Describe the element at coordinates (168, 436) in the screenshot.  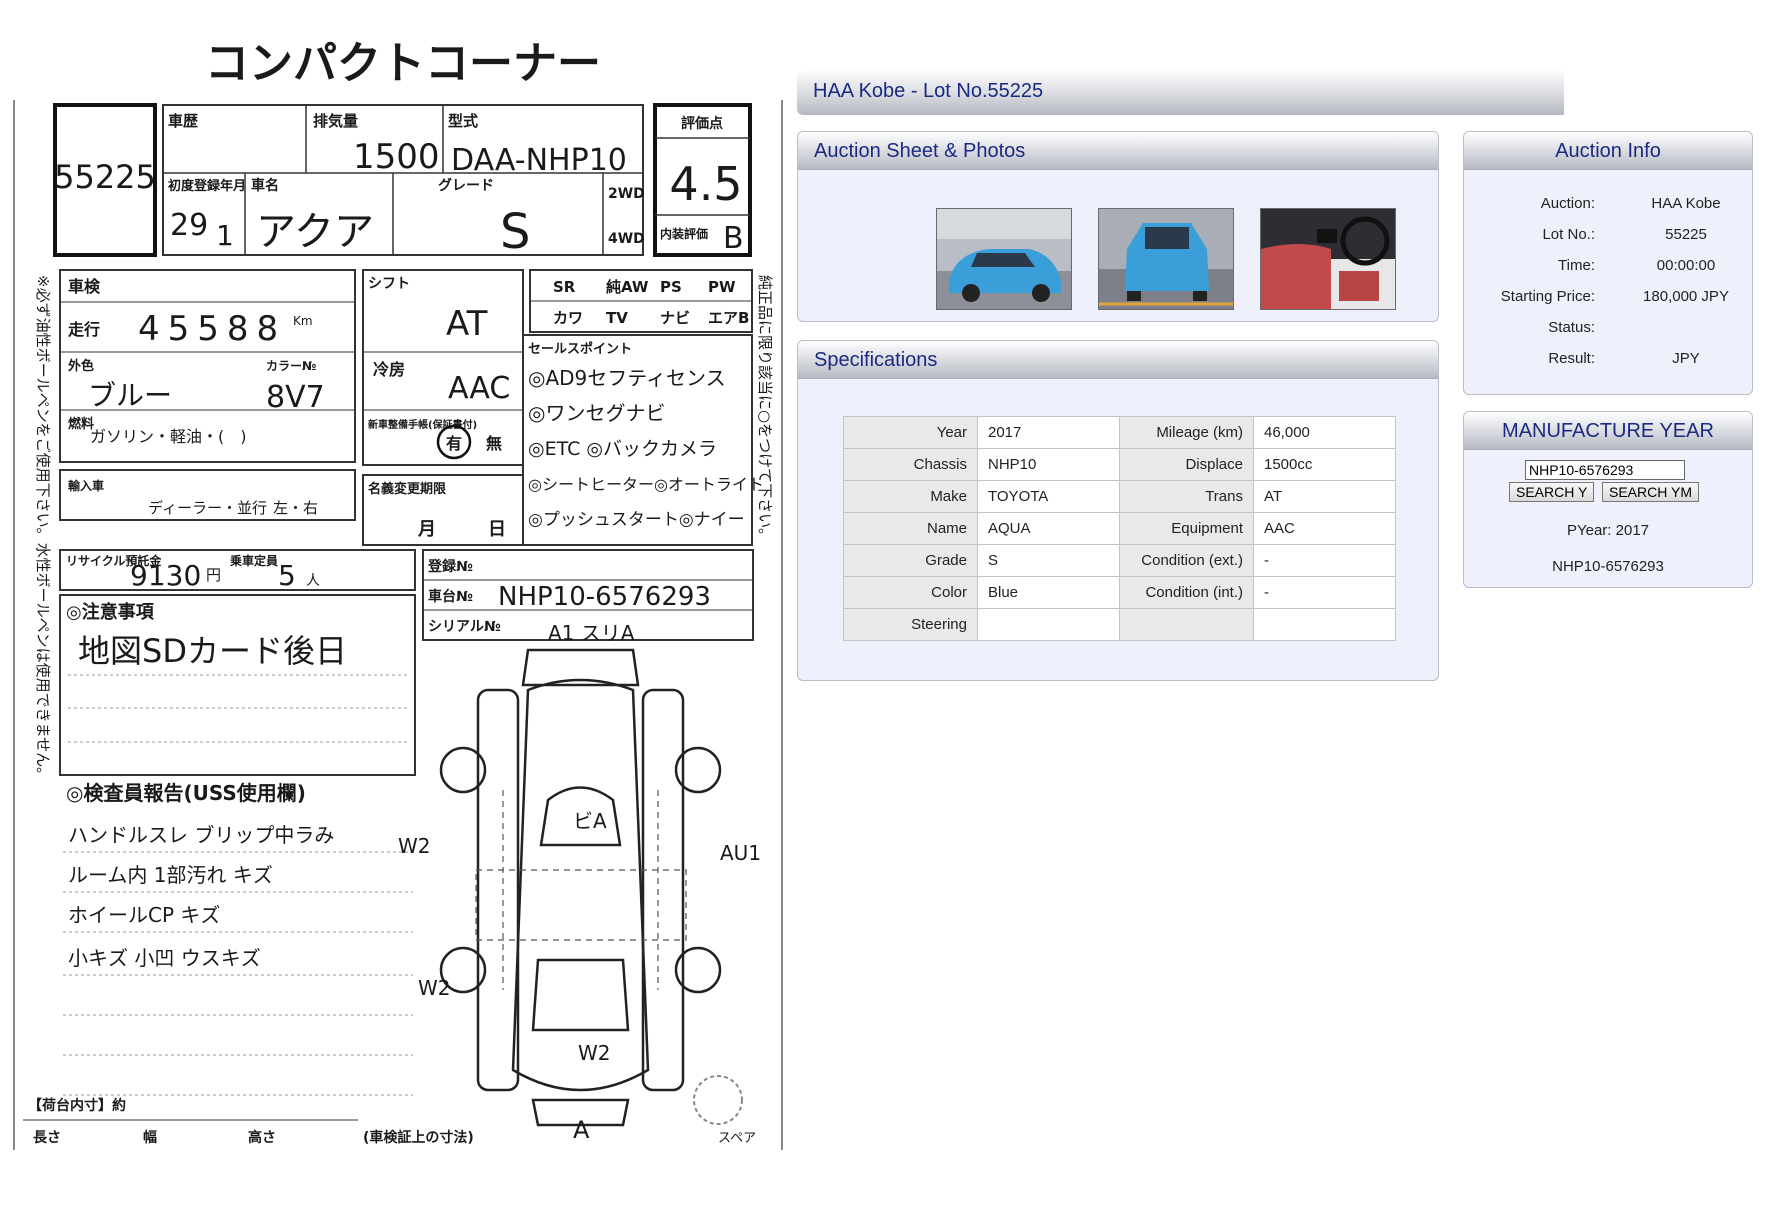
I see `sheet-fuel: ガソリン・軽油・( )` at that location.